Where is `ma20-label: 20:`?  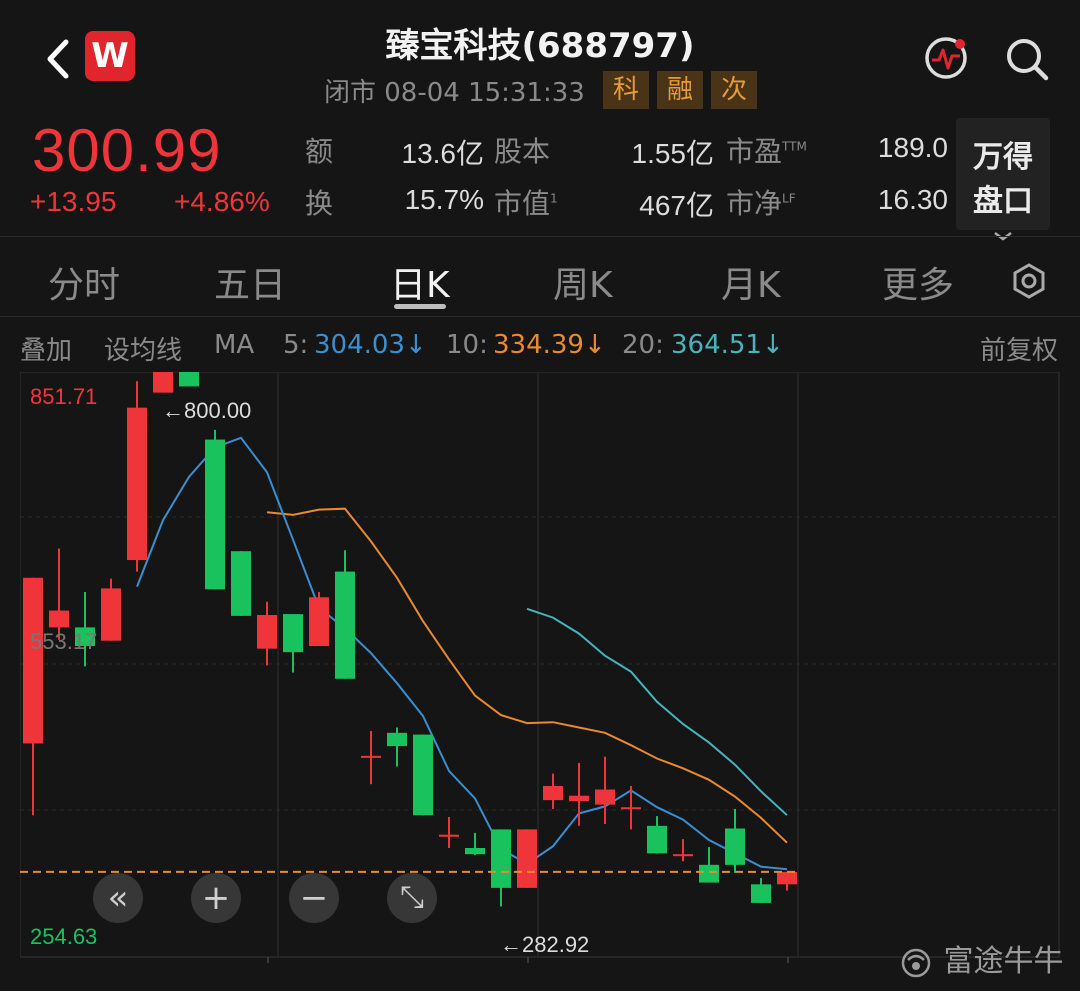
ma20-label: 20: is located at coordinates (643, 345).